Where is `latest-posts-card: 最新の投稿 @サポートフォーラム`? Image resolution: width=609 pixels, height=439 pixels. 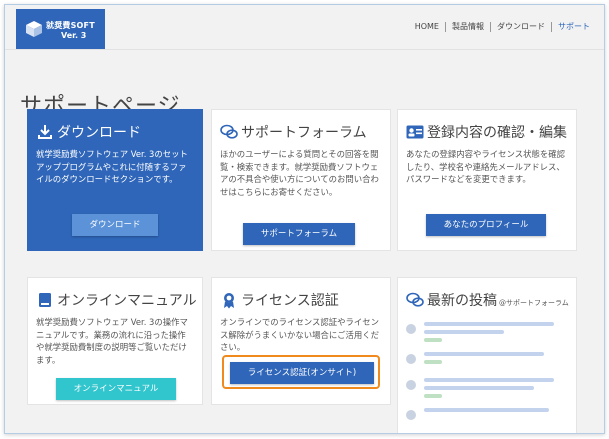 latest-posts-card: 最新の投稿 @サポートフォーラム is located at coordinates (487, 355).